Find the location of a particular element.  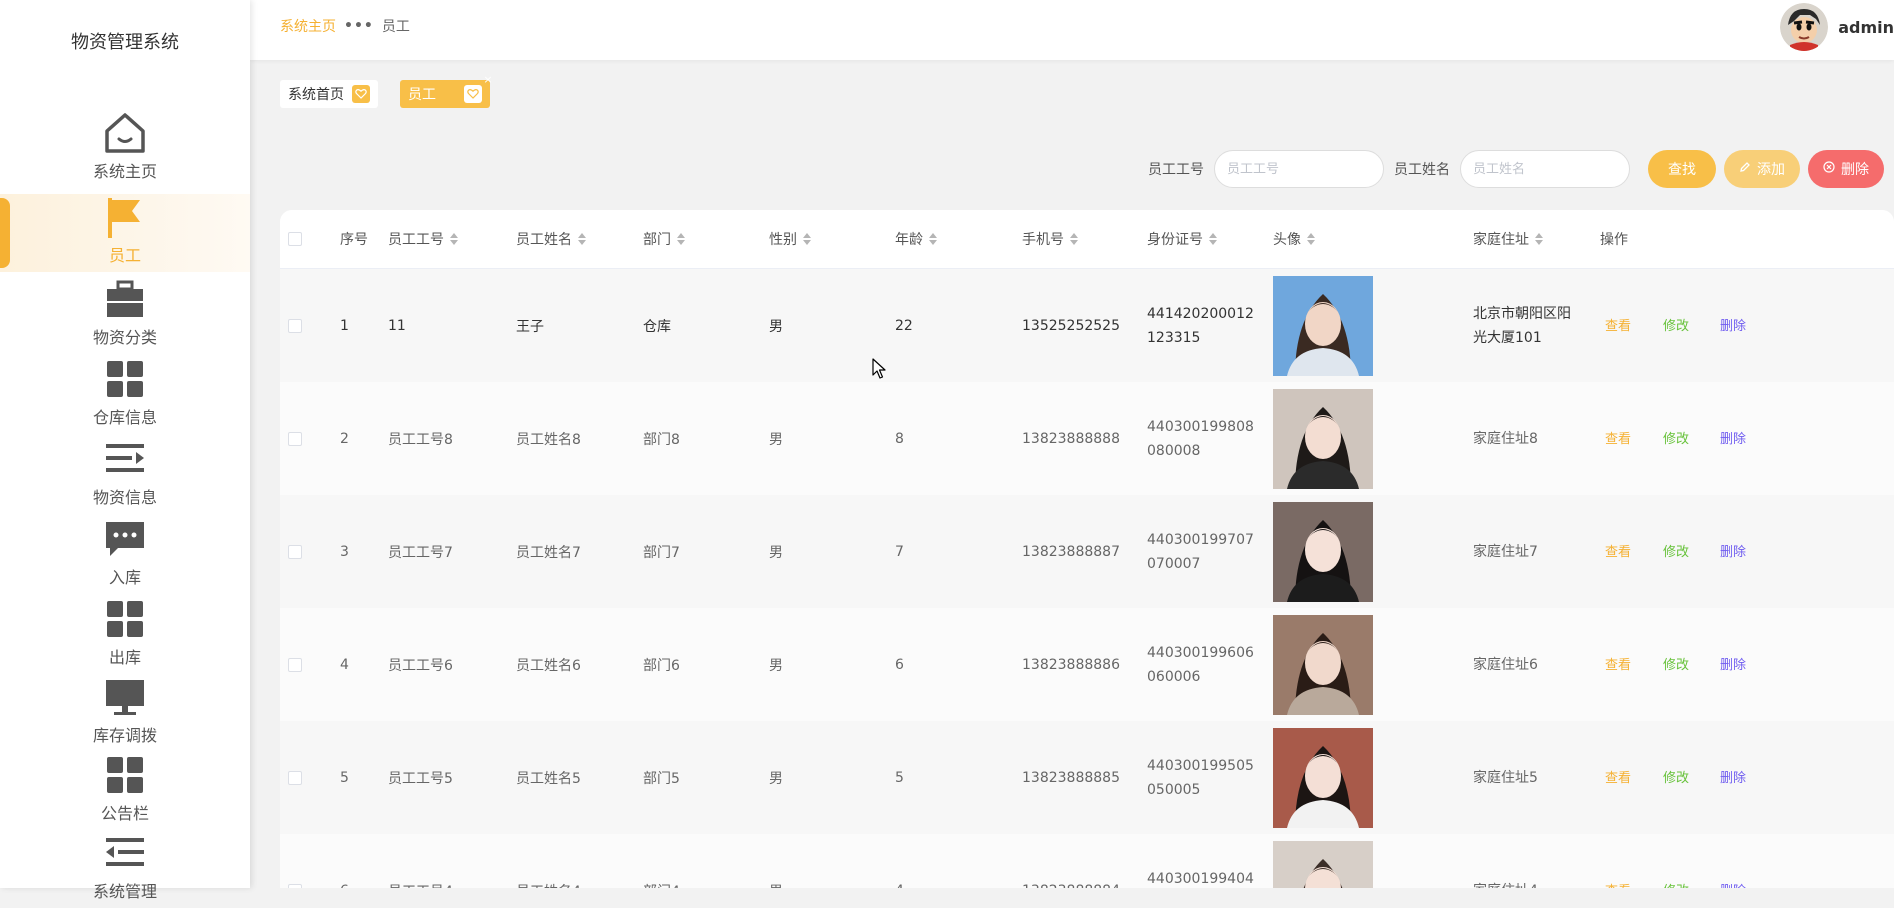

sidebar-item-material: 物资信息 is located at coordinates (125, 475).